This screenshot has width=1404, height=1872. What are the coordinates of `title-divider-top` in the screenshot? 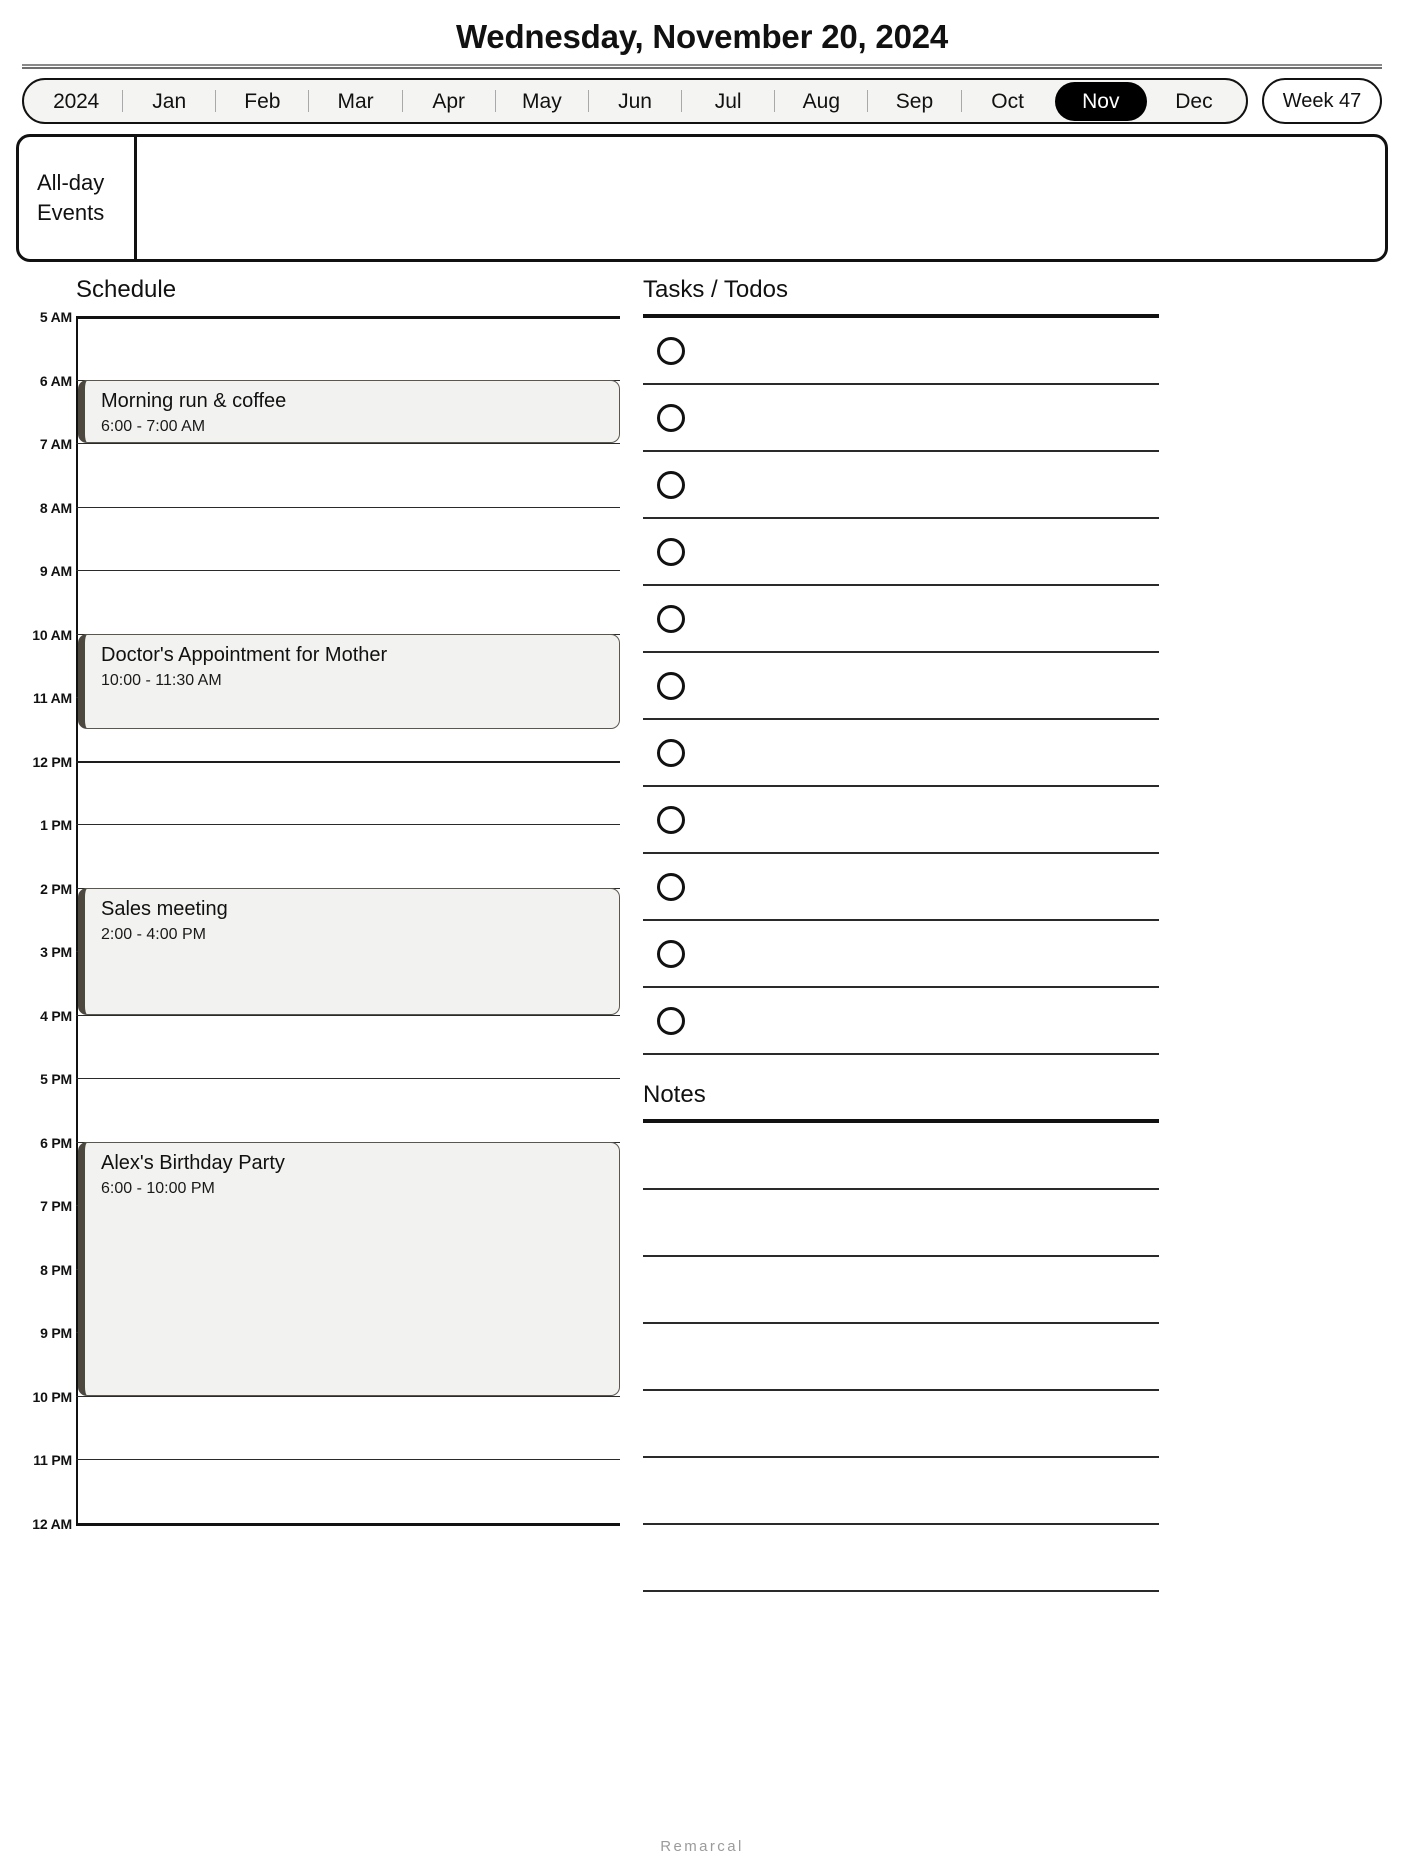 It's located at (702, 65).